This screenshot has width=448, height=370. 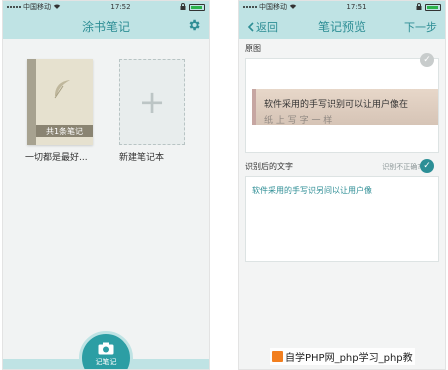 I want to click on recognized-text-card: ✓ 软件采用的手写识另间以让用户像, so click(x=342, y=210).